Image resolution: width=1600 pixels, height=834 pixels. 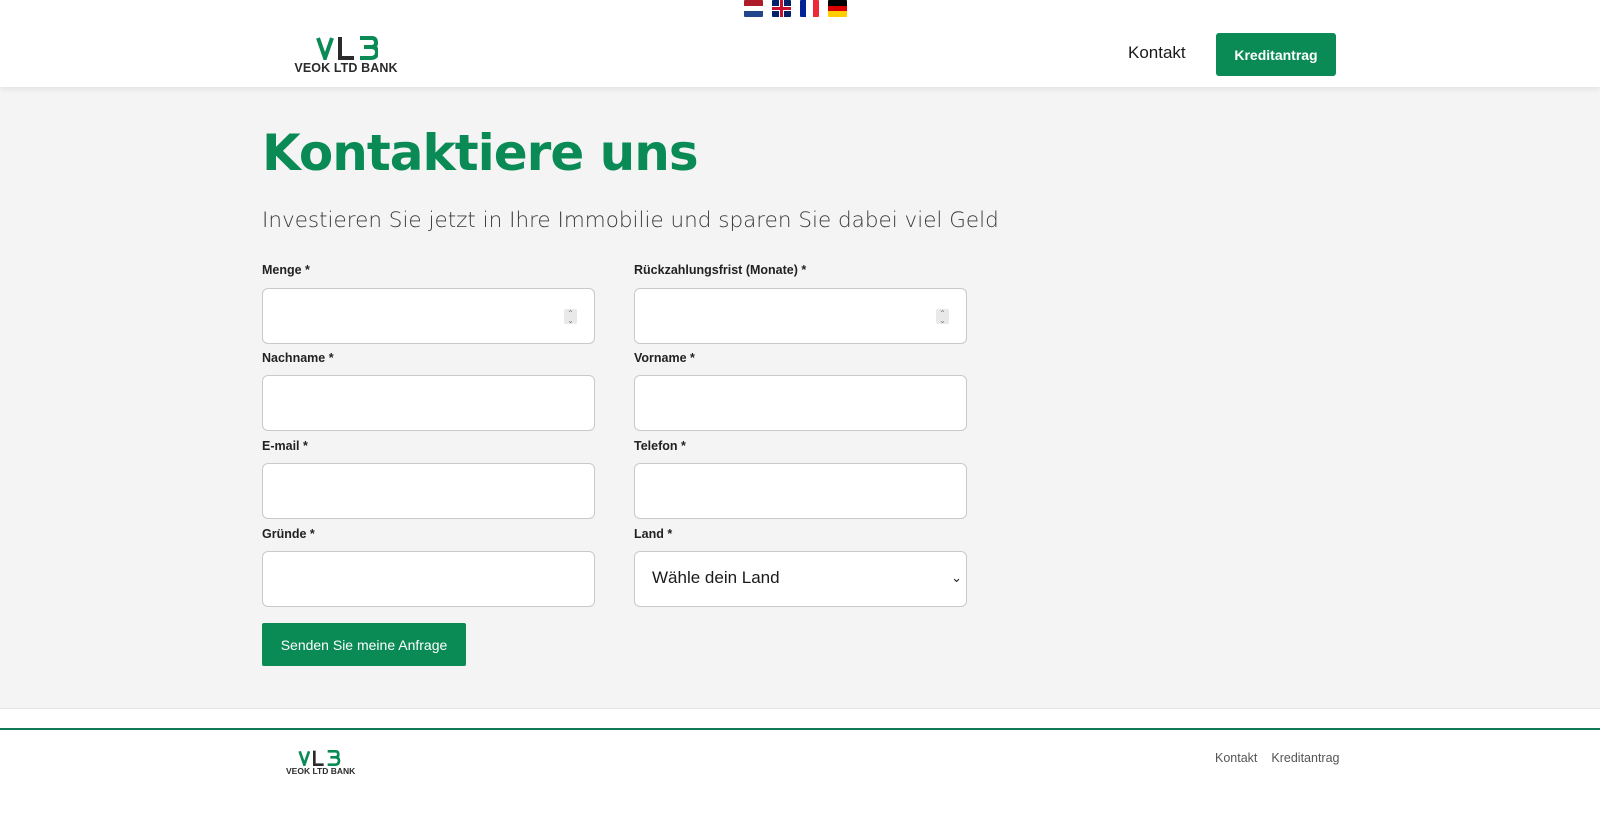 What do you see at coordinates (428, 491) in the screenshot?
I see `email-input` at bounding box center [428, 491].